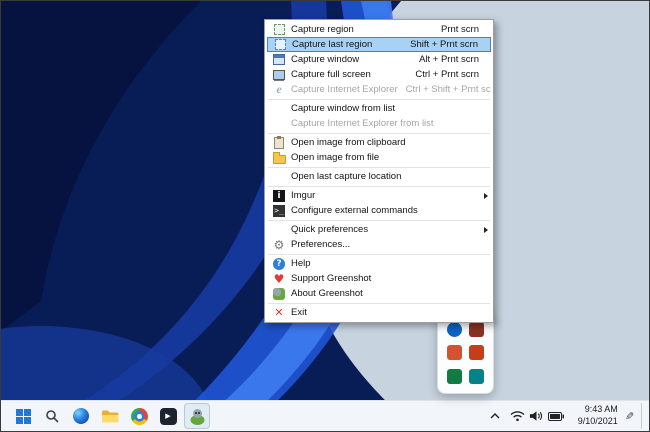  I want to click on chevron-up-icon, so click(495, 416).